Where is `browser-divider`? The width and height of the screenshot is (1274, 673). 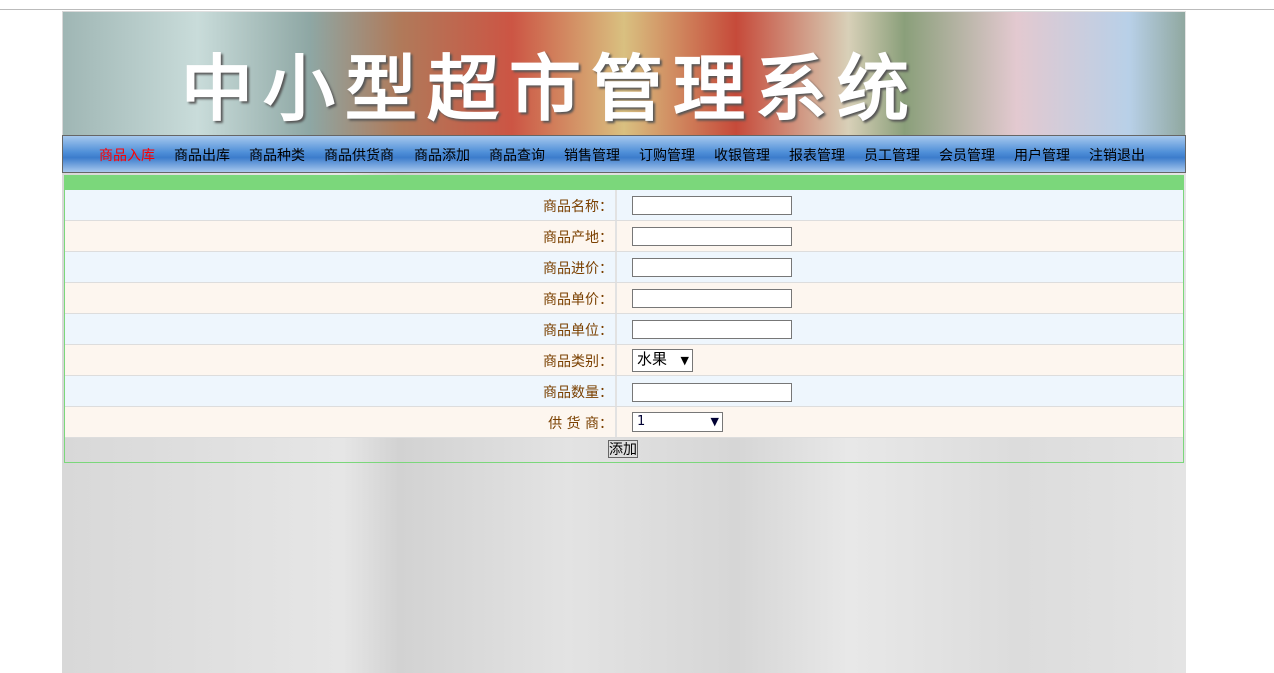 browser-divider is located at coordinates (637, 9).